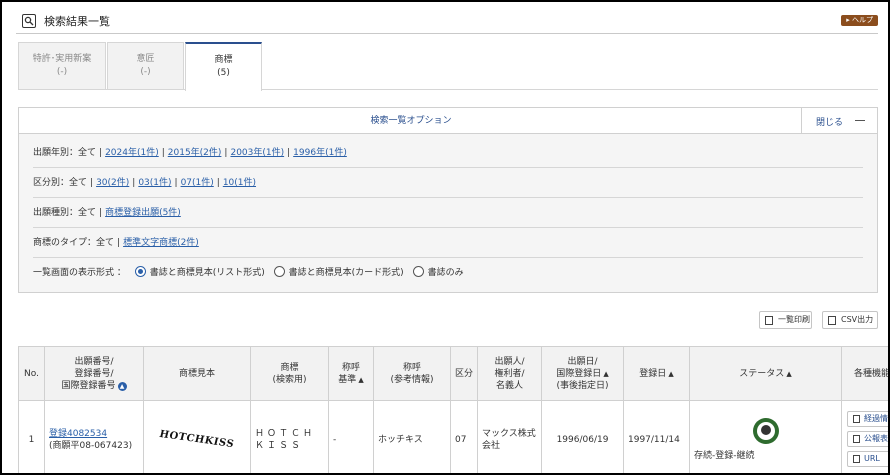 The height and width of the screenshot is (475, 890). What do you see at coordinates (872, 458) in the screenshot?
I see `url-label: URL` at bounding box center [872, 458].